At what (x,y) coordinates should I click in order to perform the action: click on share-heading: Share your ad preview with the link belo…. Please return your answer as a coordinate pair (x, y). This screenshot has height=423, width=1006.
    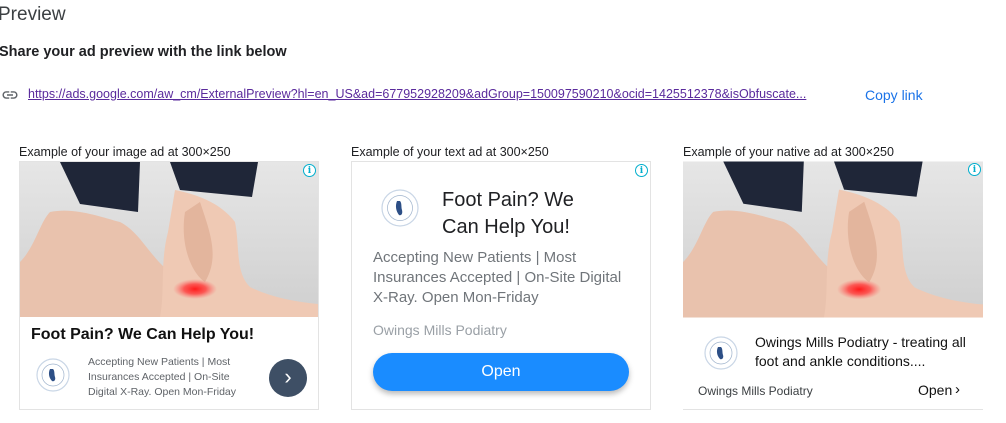
    Looking at the image, I should click on (143, 52).